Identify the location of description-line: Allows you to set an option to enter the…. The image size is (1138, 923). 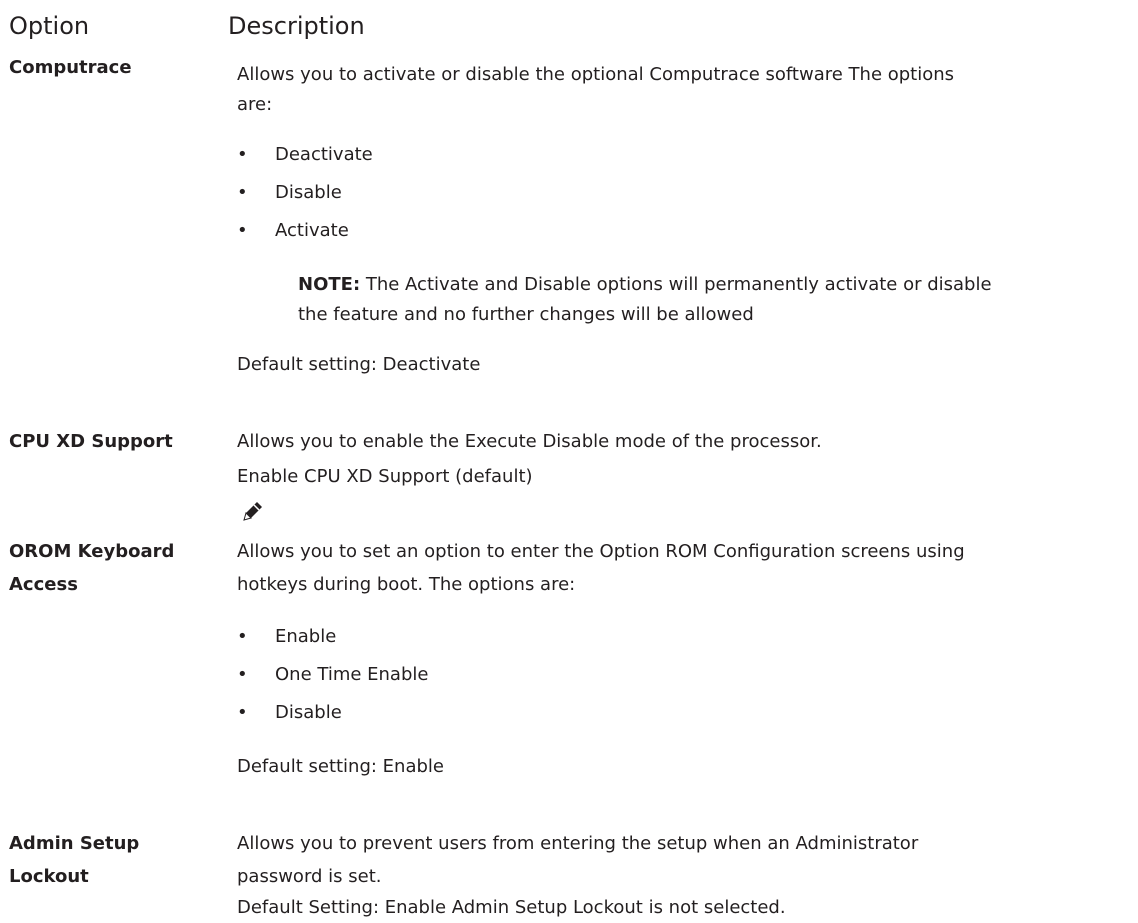
(601, 551).